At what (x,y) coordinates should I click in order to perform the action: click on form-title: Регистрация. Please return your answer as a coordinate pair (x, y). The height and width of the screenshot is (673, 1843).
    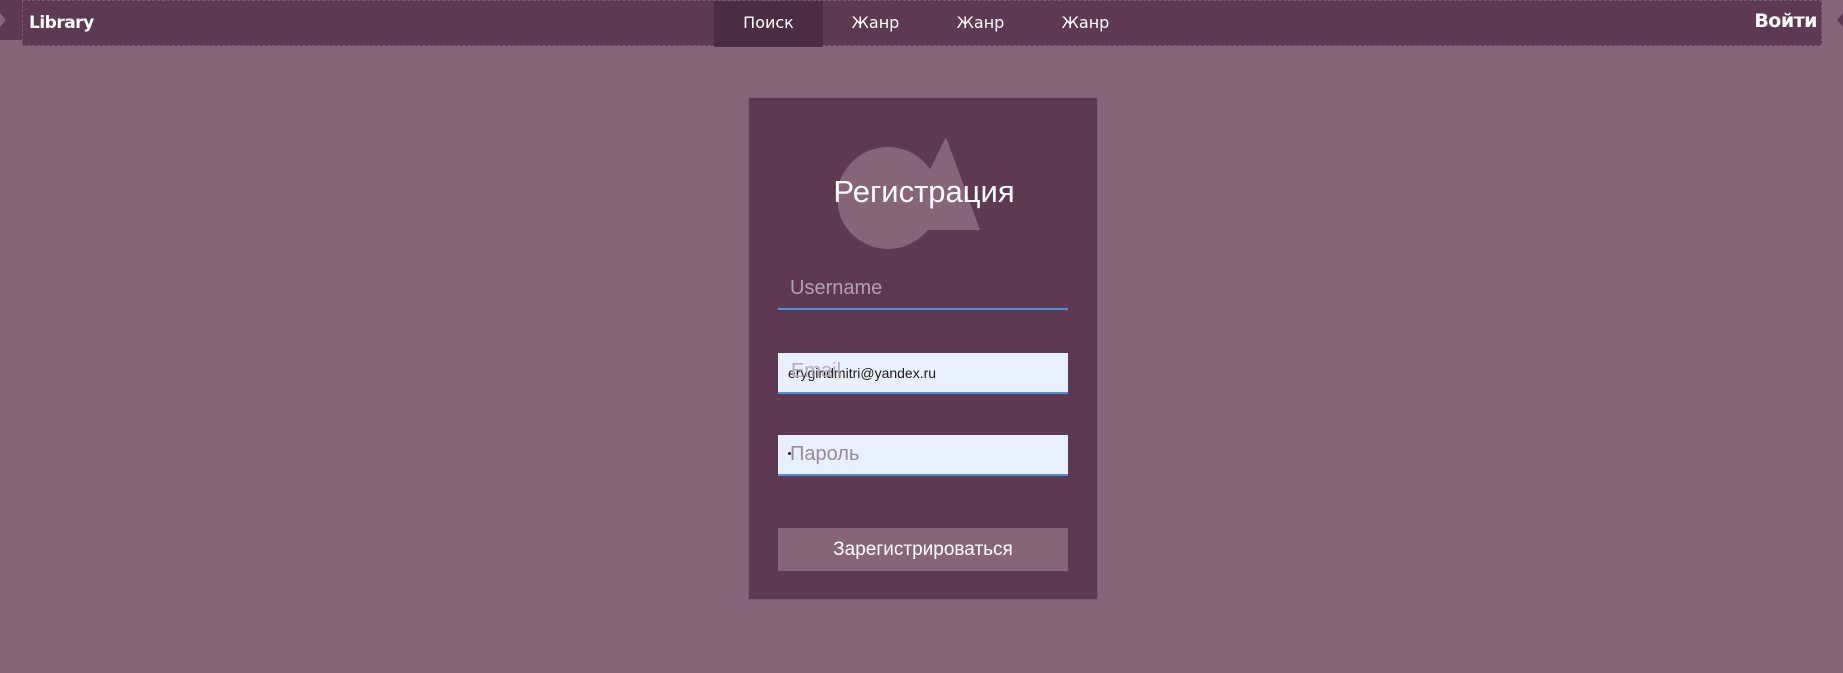
    Looking at the image, I should click on (924, 191).